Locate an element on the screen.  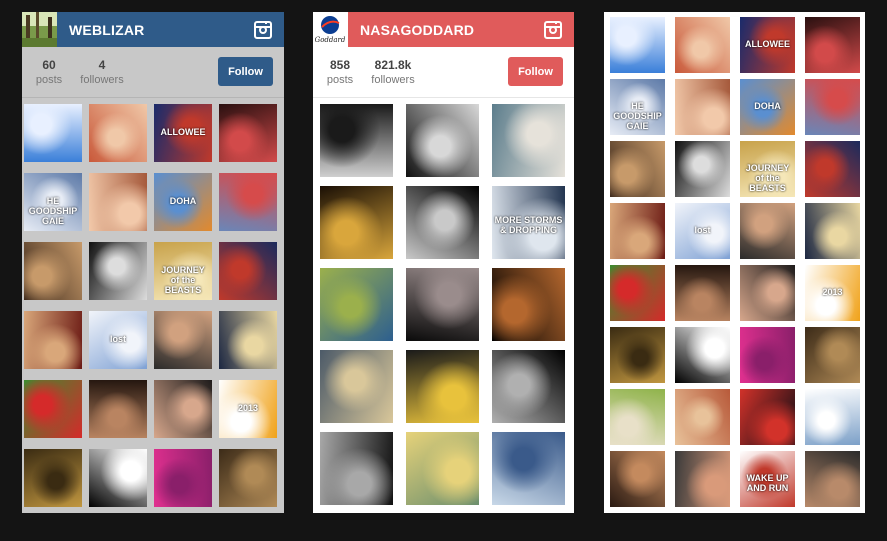
username: NASAGODDARD is located at coordinates (417, 30).